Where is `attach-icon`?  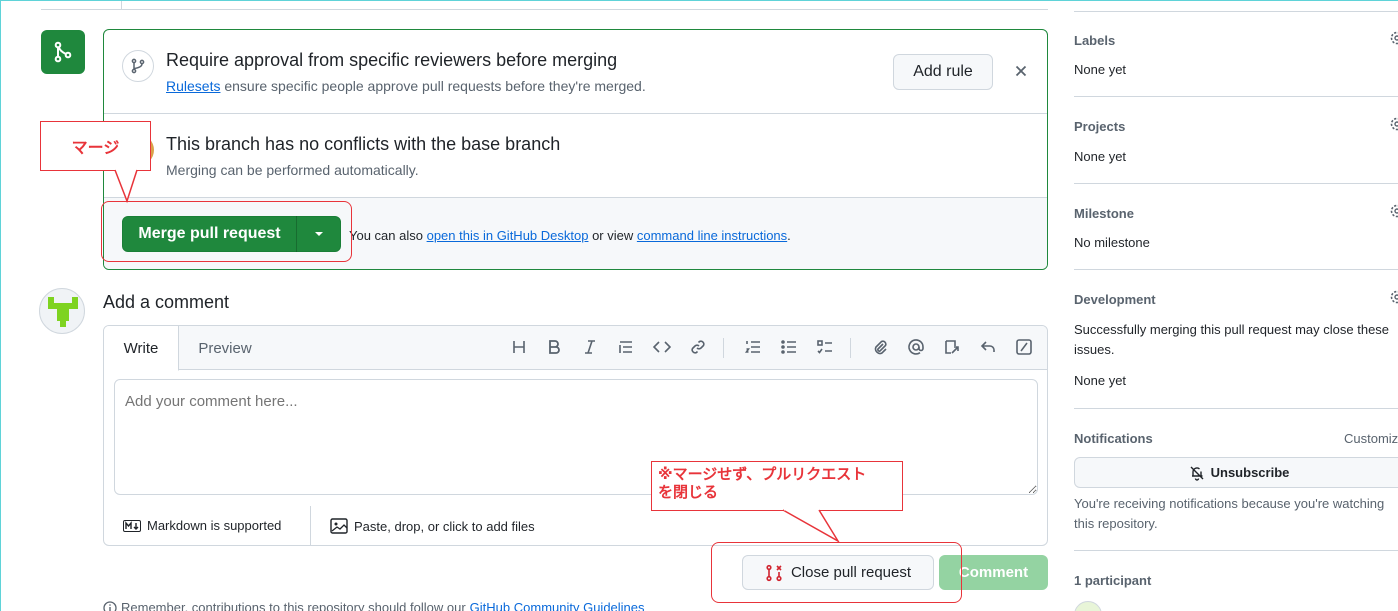 attach-icon is located at coordinates (880, 347).